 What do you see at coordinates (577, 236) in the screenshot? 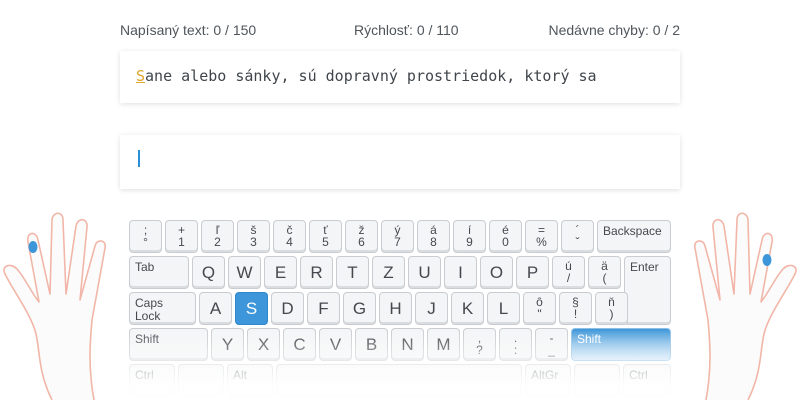
I see `key-acute: ´ ˇ` at bounding box center [577, 236].